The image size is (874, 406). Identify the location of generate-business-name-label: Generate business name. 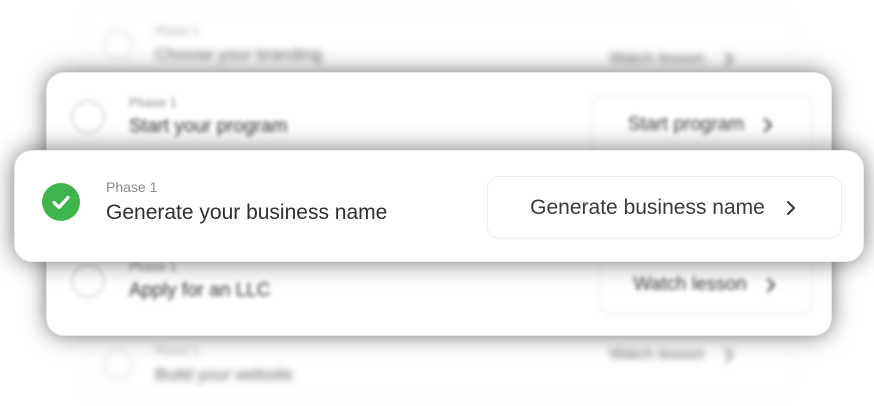
(647, 207).